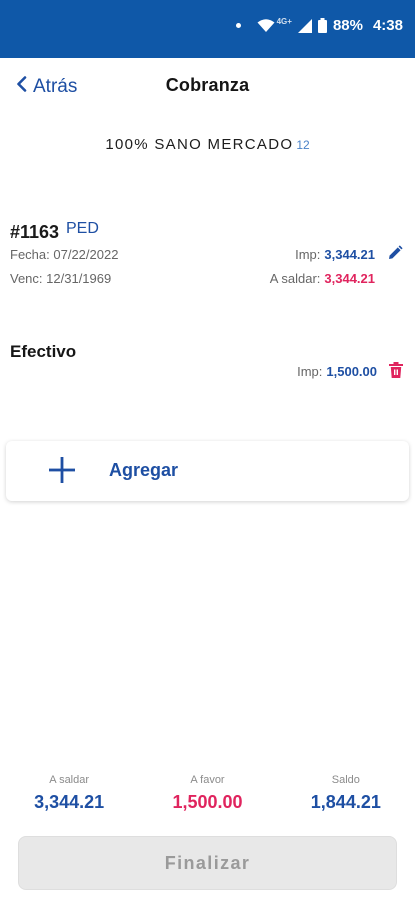 The height and width of the screenshot is (900, 415). I want to click on saldar-label: A saldar:, so click(295, 278).